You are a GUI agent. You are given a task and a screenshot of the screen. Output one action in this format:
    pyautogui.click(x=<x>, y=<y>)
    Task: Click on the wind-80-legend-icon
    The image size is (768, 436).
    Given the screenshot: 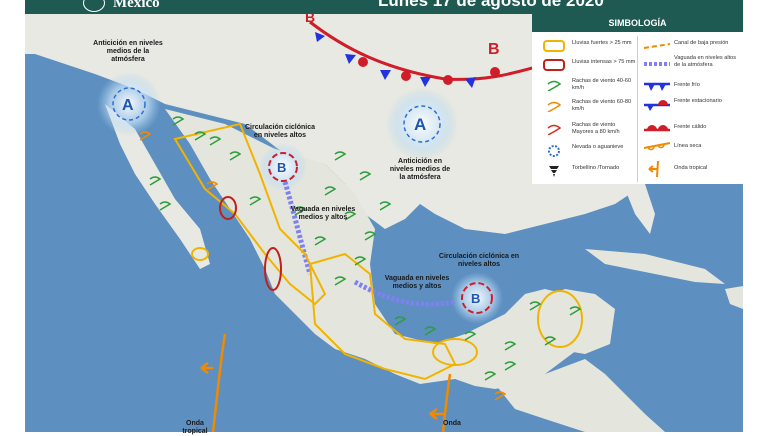 What is the action you would take?
    pyautogui.click(x=554, y=129)
    